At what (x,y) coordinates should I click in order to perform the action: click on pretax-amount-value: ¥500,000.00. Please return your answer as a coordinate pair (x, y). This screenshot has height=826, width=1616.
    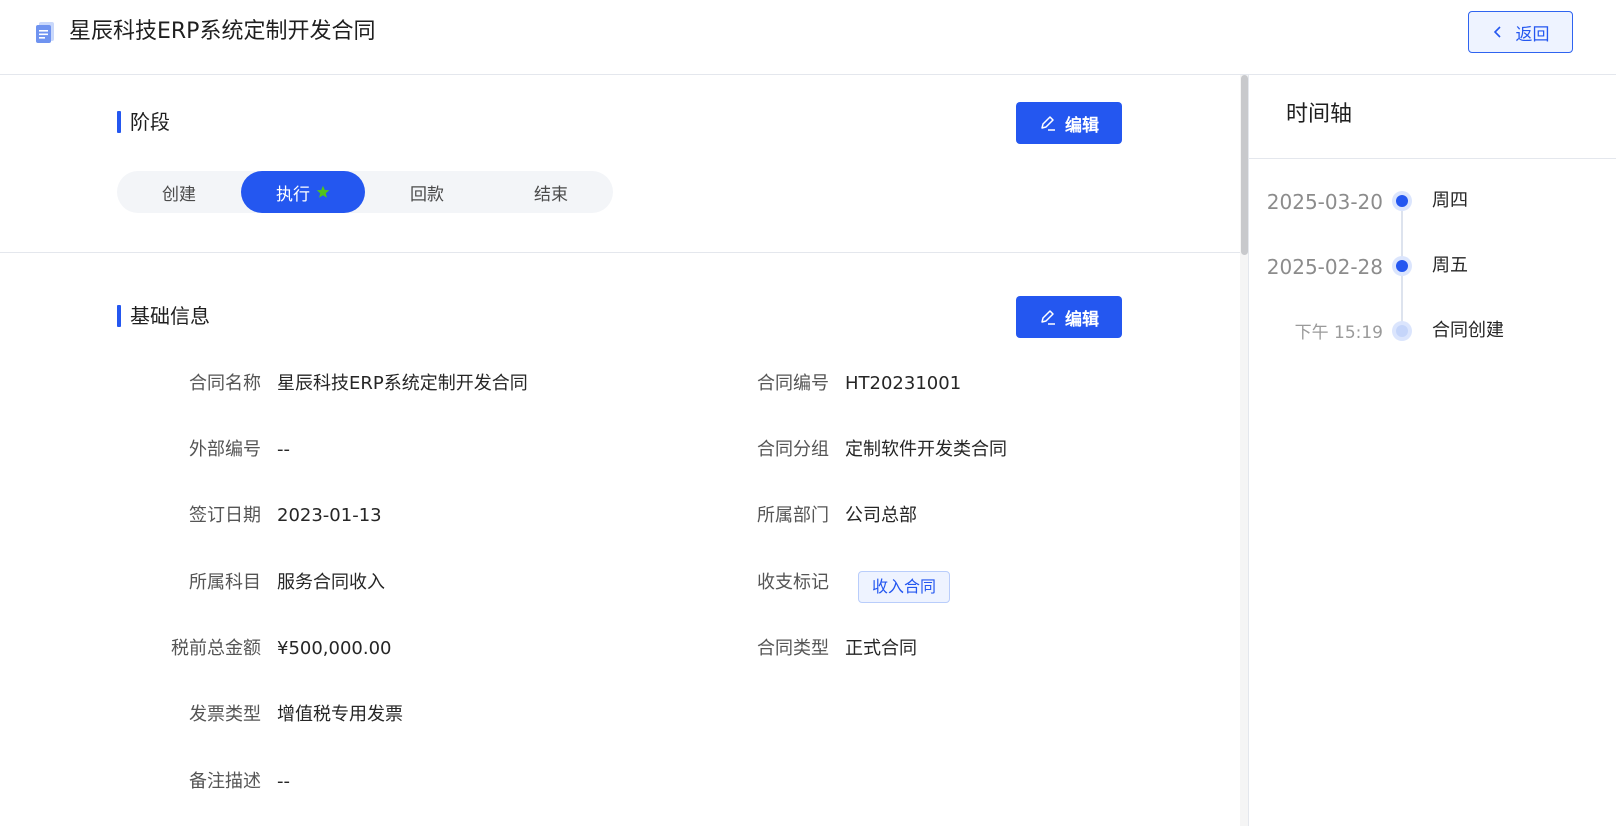
    Looking at the image, I should click on (334, 648).